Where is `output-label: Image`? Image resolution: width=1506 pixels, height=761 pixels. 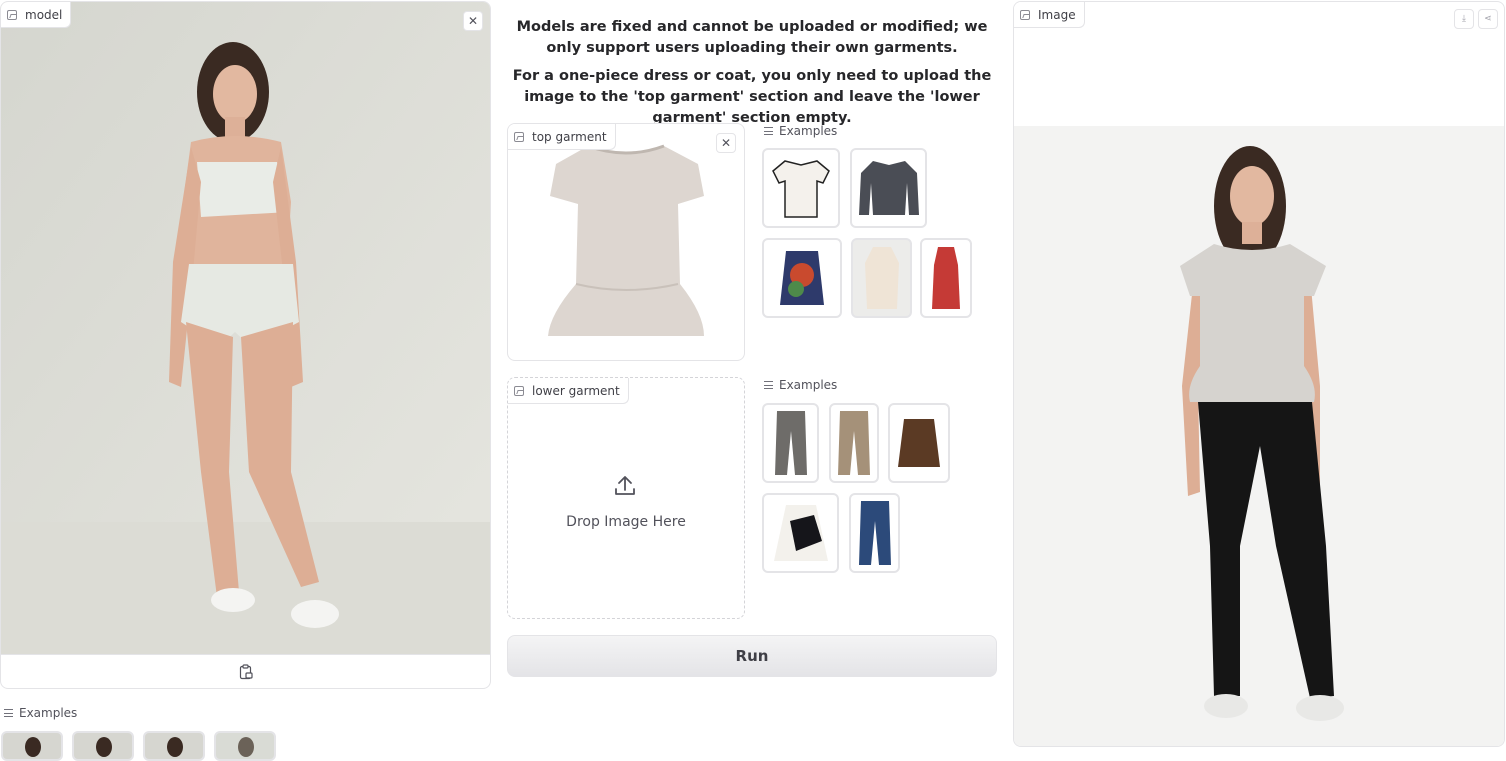 output-label: Image is located at coordinates (1057, 14).